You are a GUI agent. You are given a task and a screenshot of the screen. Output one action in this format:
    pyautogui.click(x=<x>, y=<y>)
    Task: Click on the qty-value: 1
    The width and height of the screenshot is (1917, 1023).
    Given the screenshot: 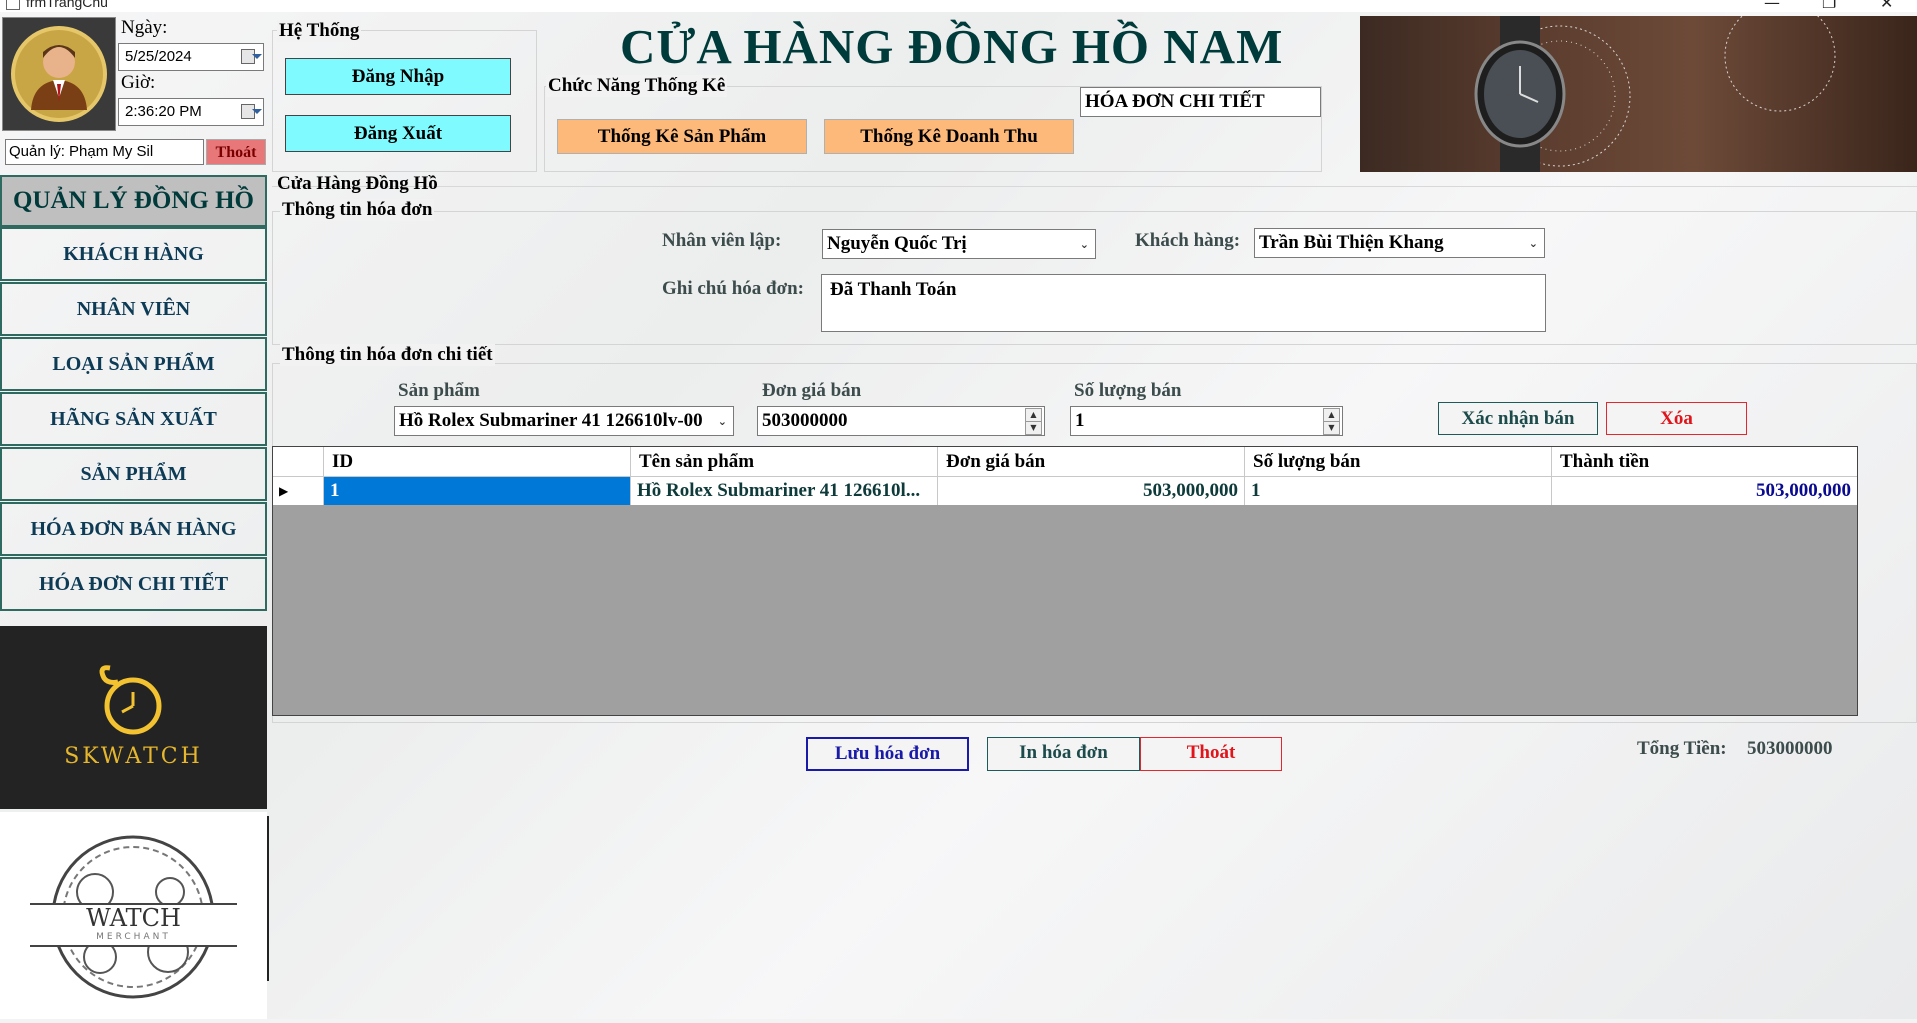 What is the action you would take?
    pyautogui.click(x=1080, y=420)
    